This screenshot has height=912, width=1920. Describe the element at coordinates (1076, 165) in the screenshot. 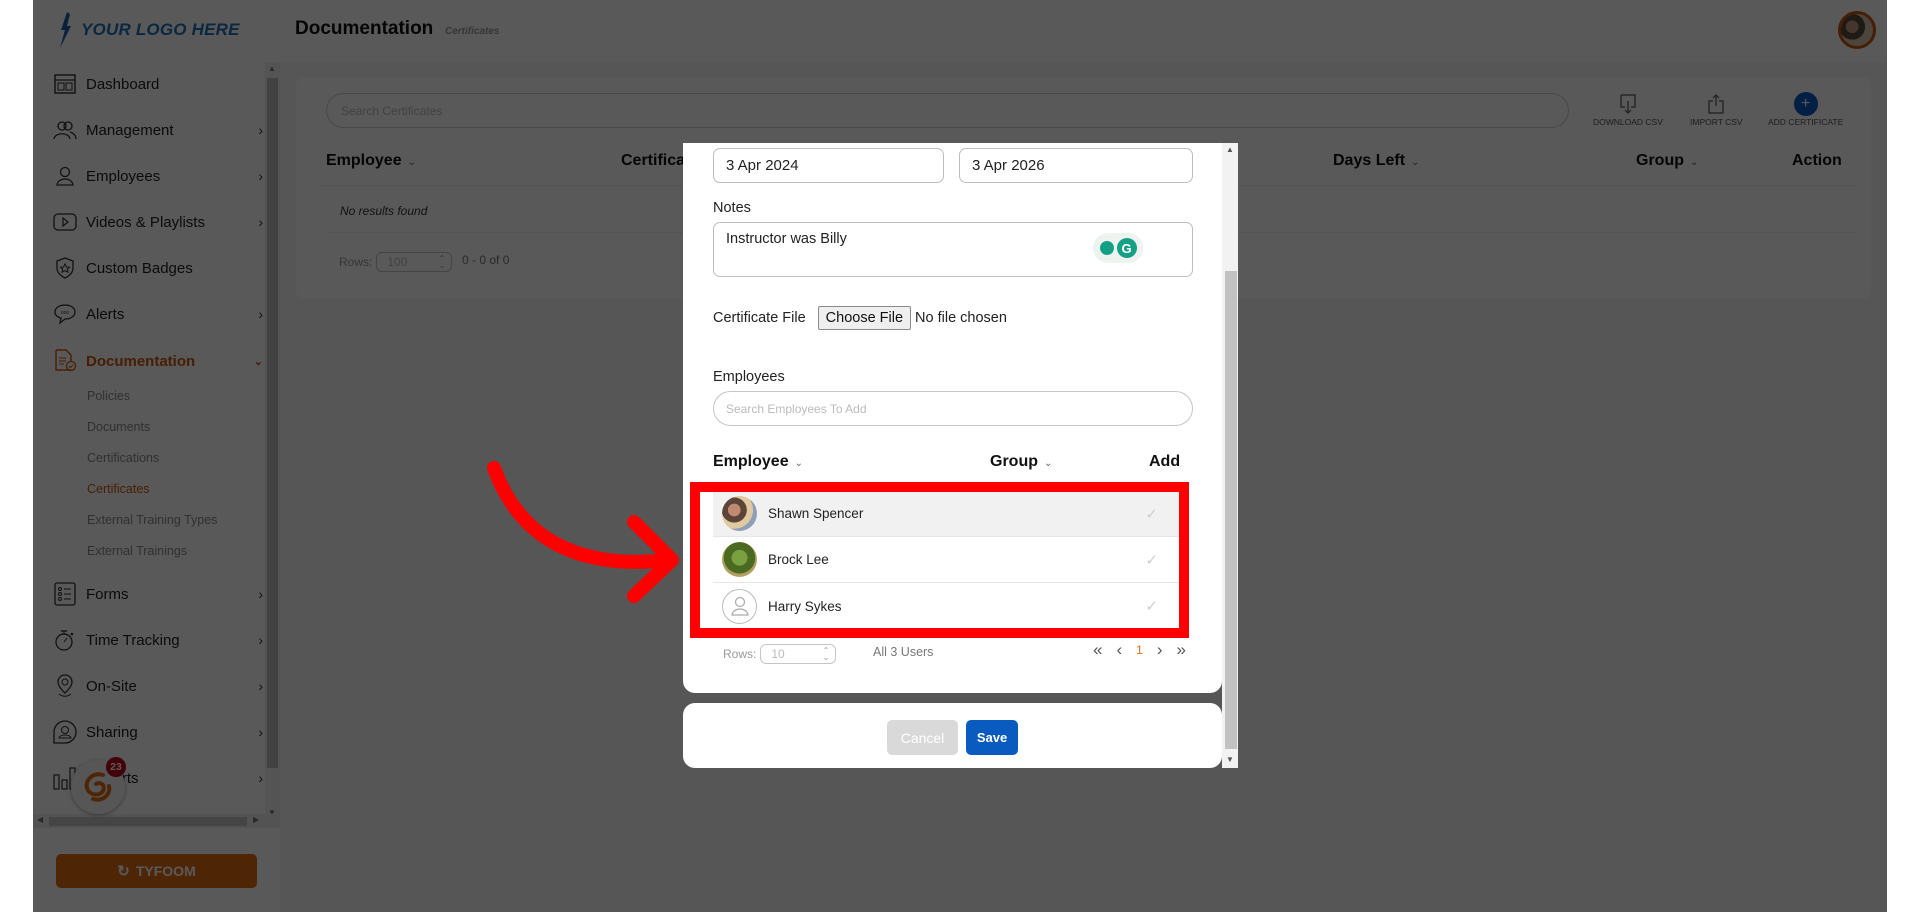

I see `expiry-date-input: 3 Apr 2026` at that location.